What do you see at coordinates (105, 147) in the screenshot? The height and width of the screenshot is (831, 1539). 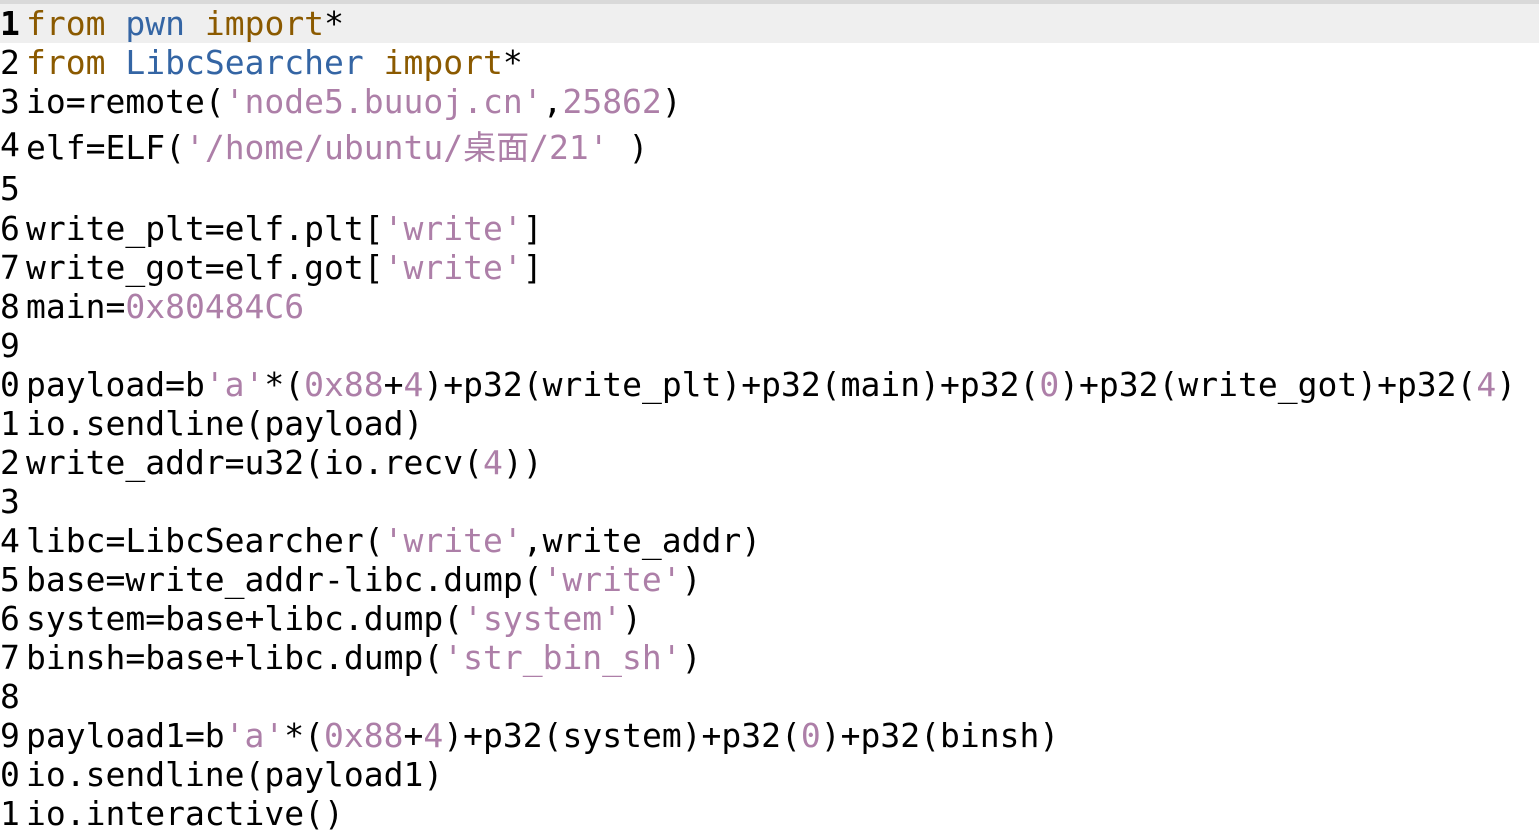 I see `code-token: elf=ELF(` at bounding box center [105, 147].